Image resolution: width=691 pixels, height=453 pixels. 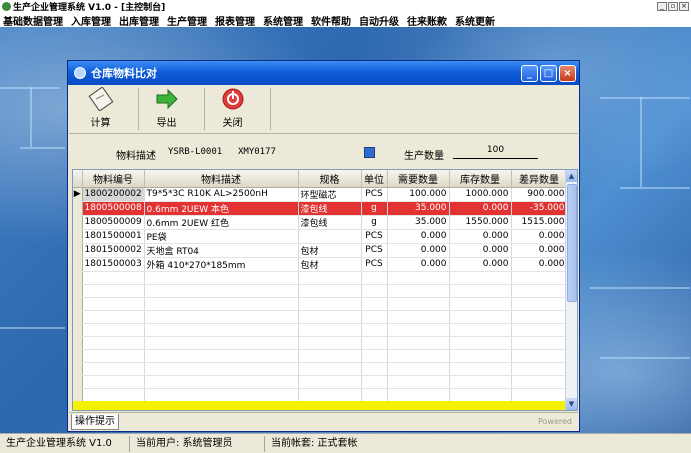 What do you see at coordinates (418, 194) in the screenshot?
I see `table-cell: 100.000` at bounding box center [418, 194].